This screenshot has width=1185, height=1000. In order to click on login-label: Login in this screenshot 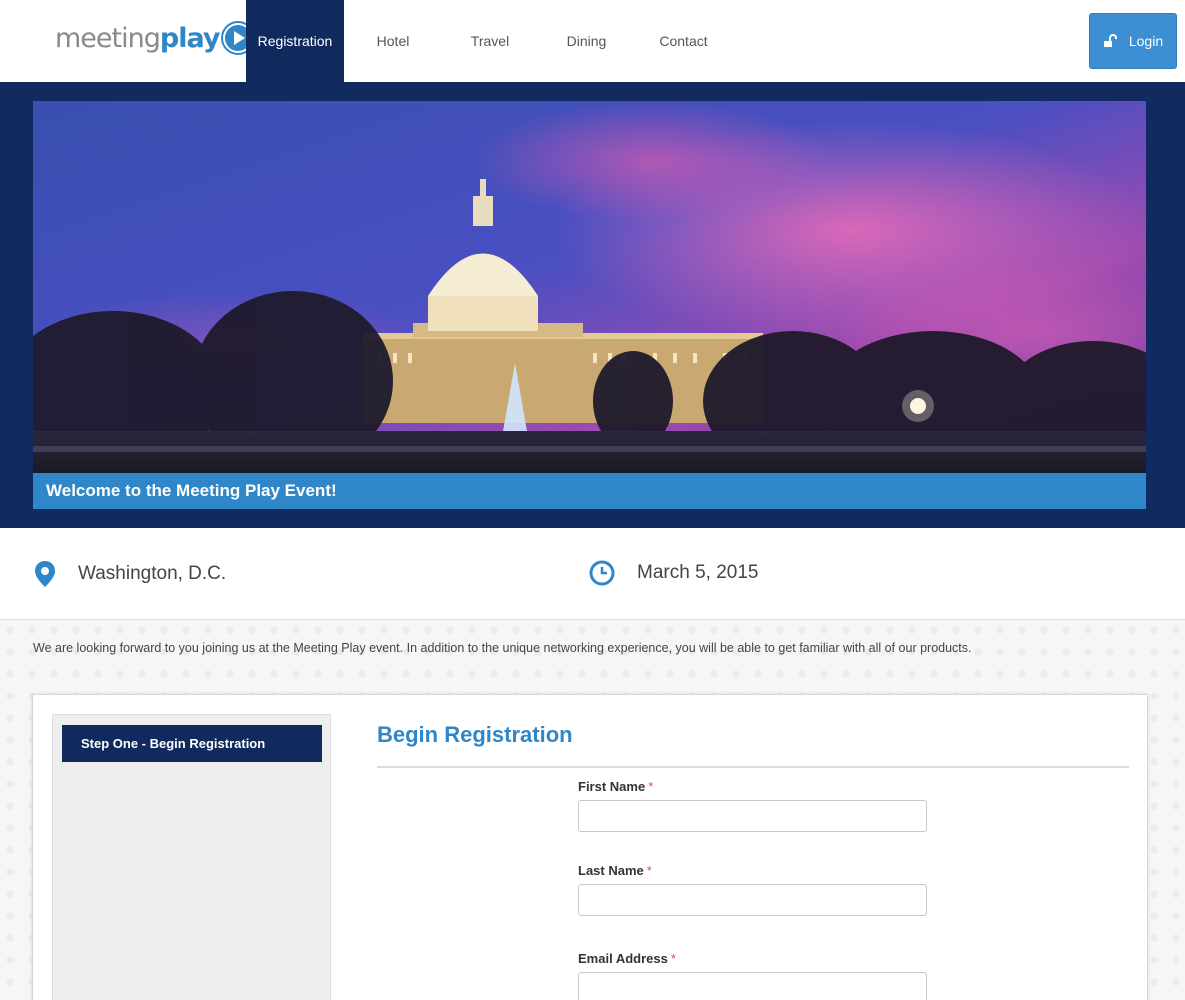, I will do `click(1146, 41)`.